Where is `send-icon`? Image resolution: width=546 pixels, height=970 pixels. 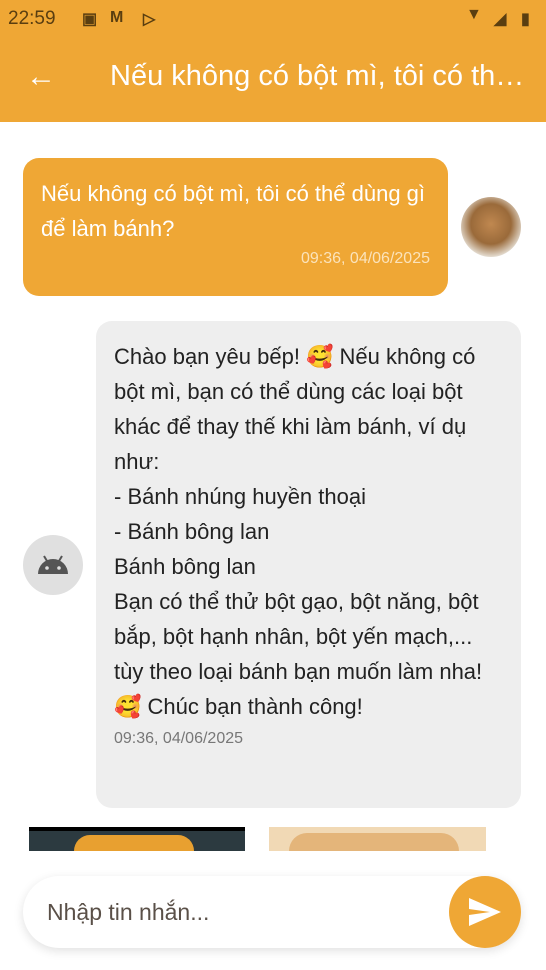
send-icon is located at coordinates (485, 912).